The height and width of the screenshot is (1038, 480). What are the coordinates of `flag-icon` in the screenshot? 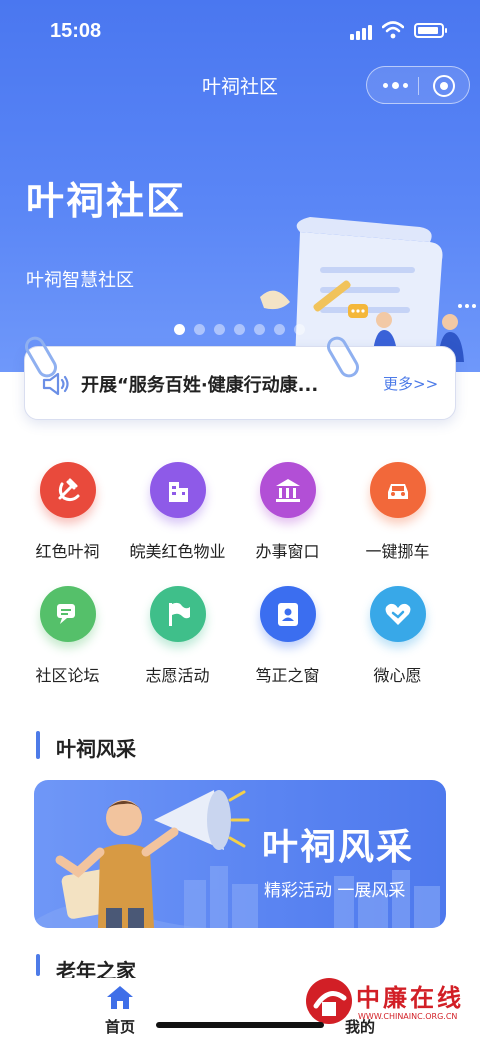 It's located at (178, 614).